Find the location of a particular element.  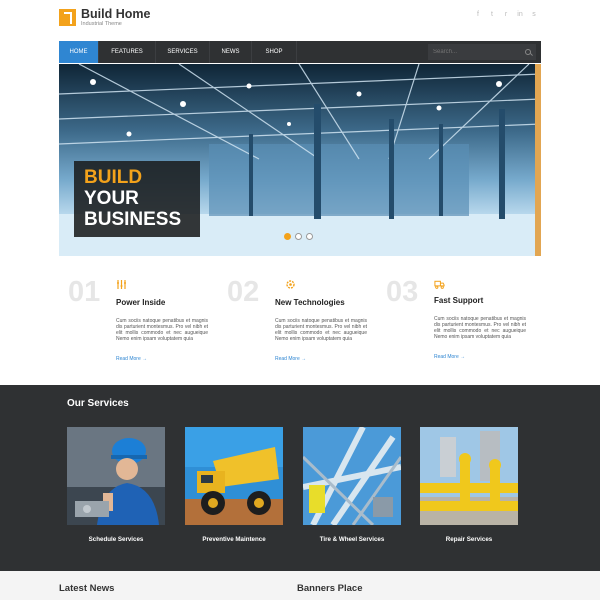

site-tagline: Industrial Theme is located at coordinates (101, 24).